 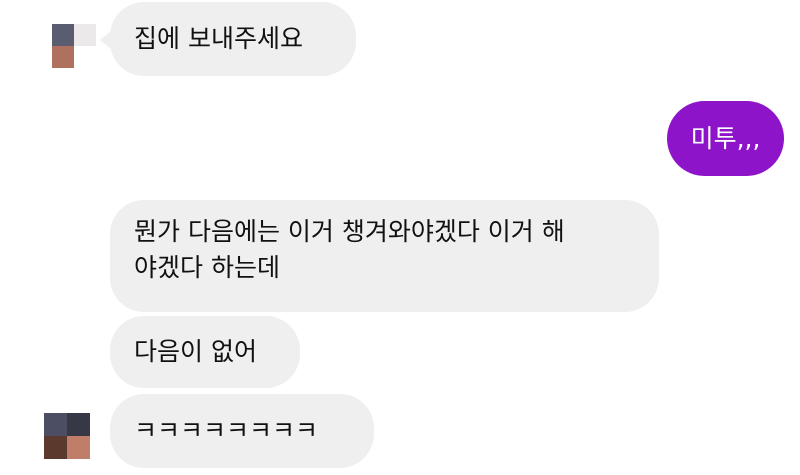 What do you see at coordinates (207, 267) in the screenshot?
I see `message-text-line: 야겠다 하는데` at bounding box center [207, 267].